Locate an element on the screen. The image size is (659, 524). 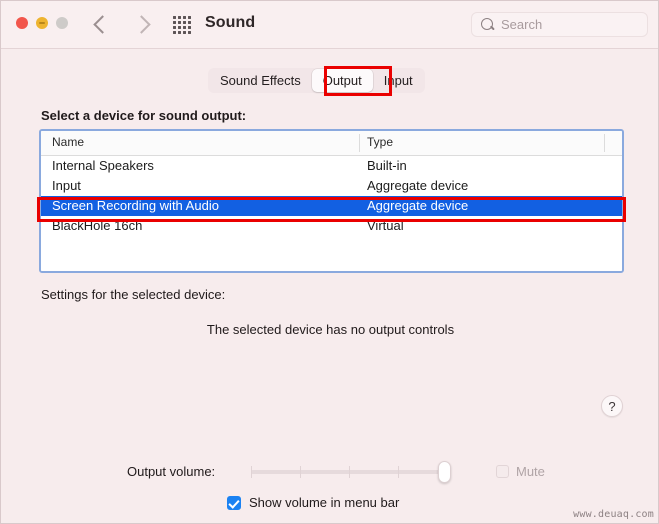
show-volume-in-menu-bar-label: Show volume in menu bar is located at coordinates (324, 502).